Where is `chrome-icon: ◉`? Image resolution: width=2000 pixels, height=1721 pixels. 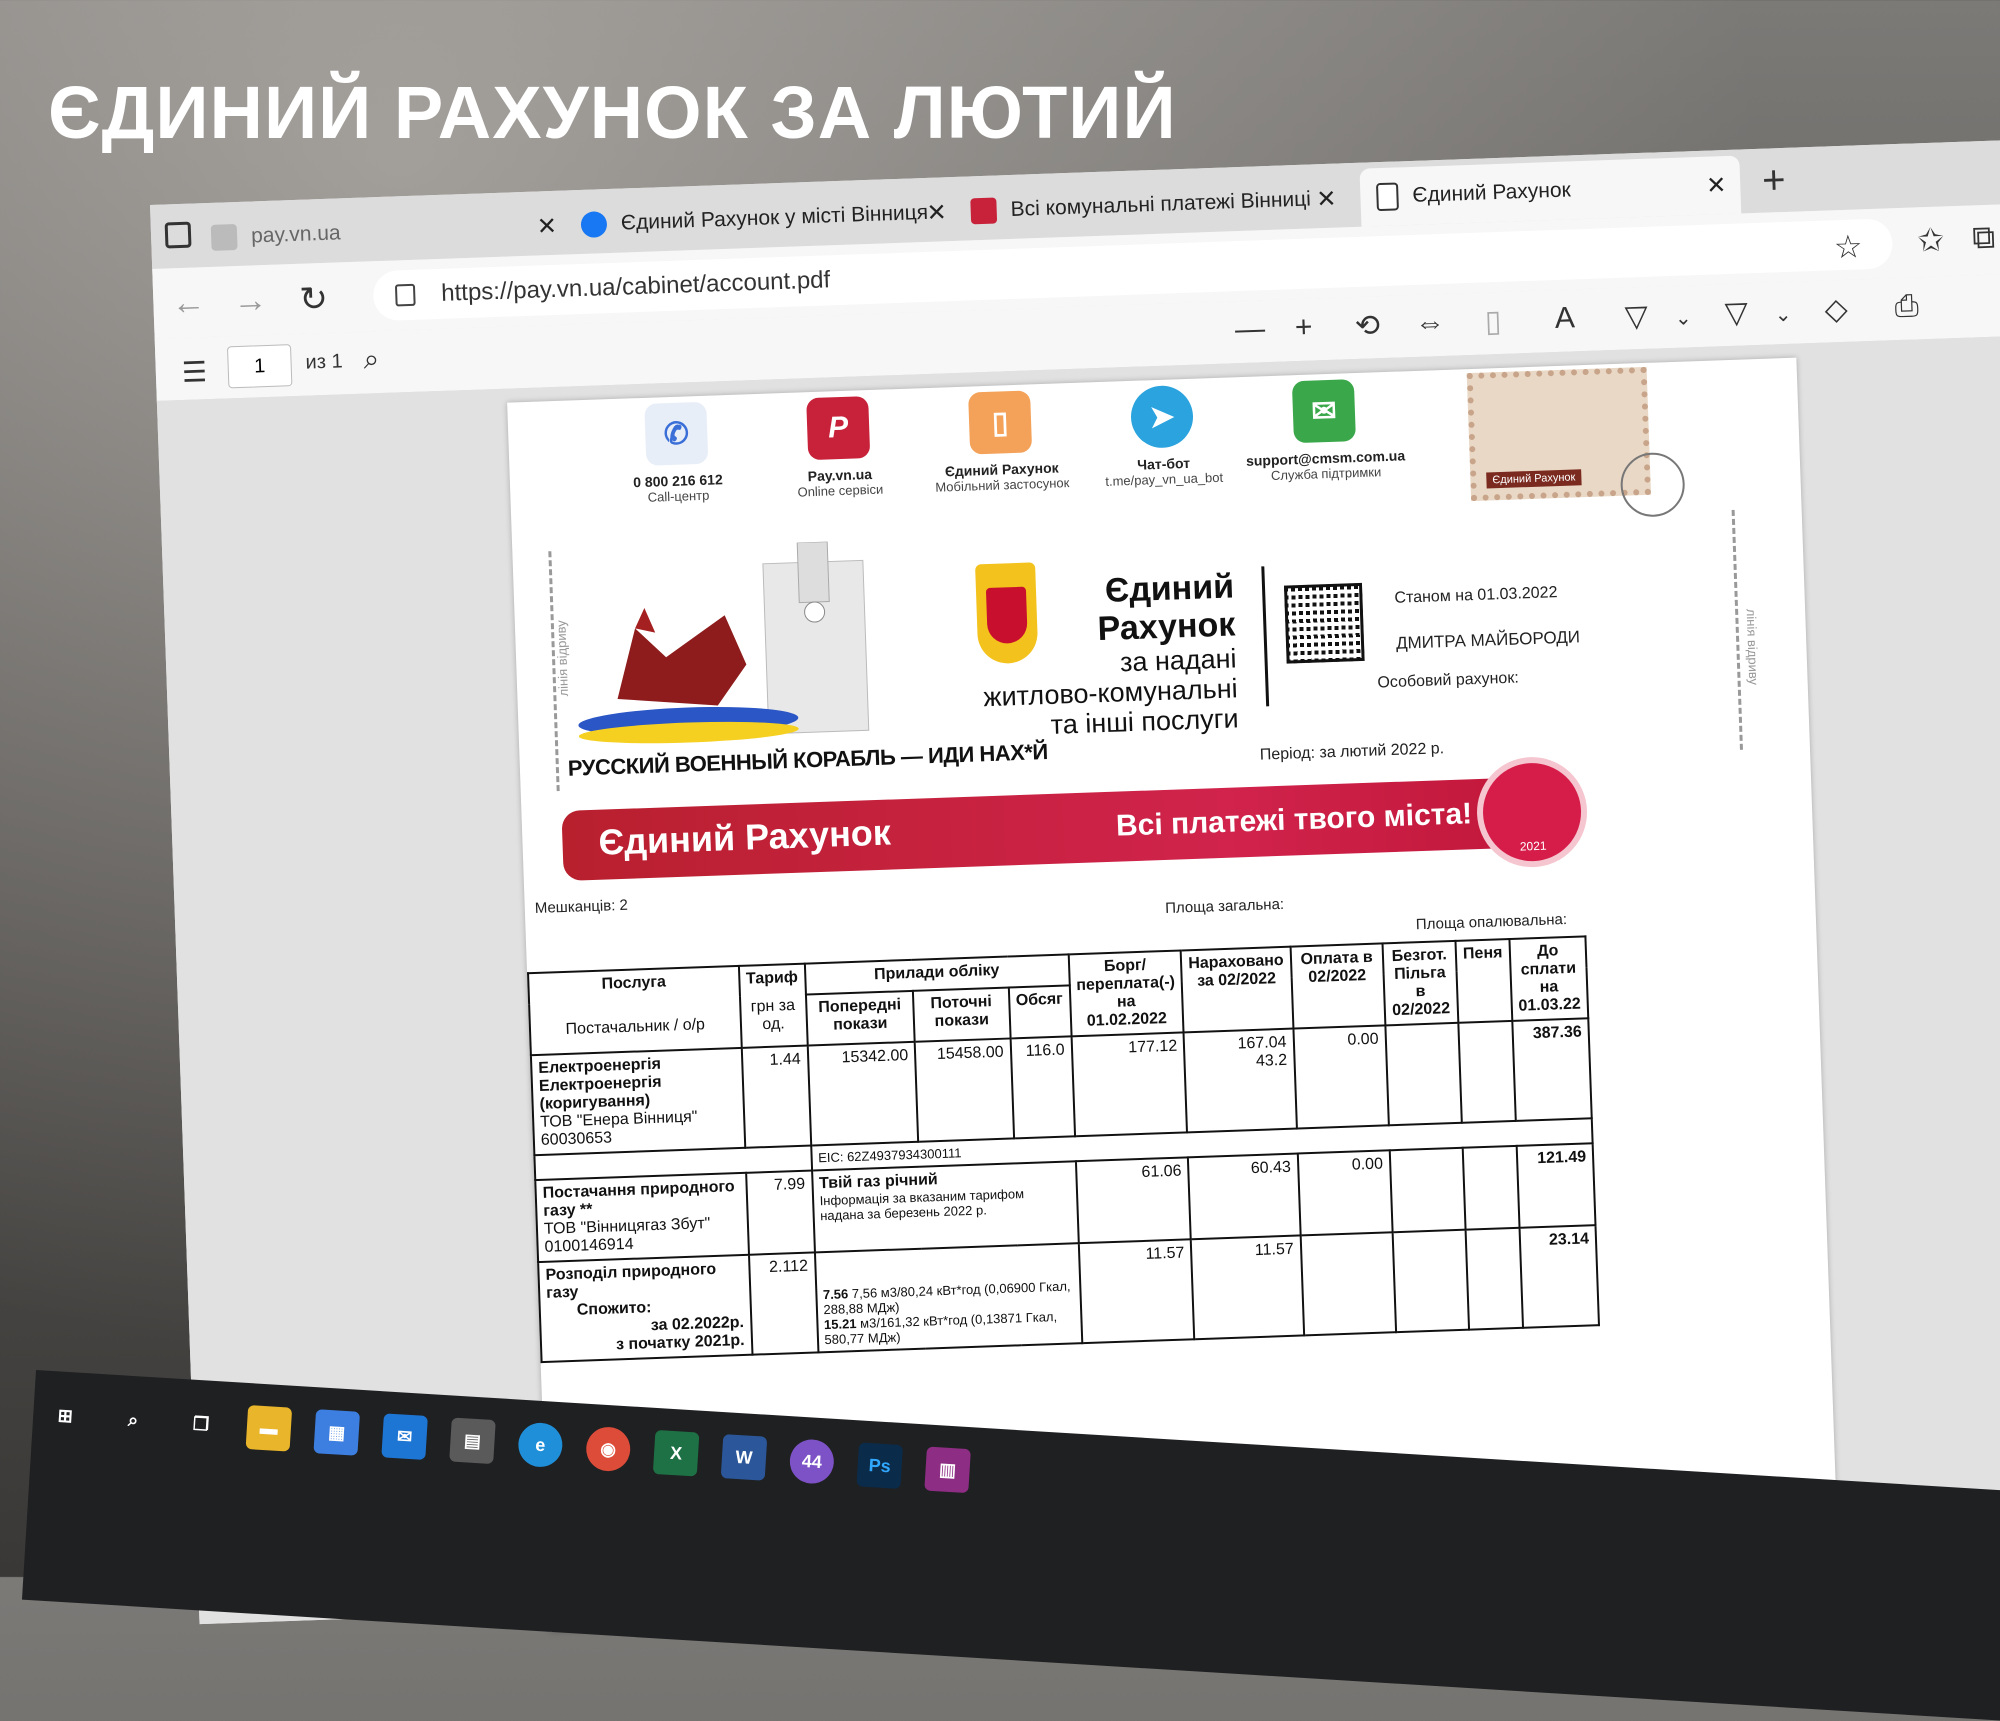 chrome-icon: ◉ is located at coordinates (608, 1449).